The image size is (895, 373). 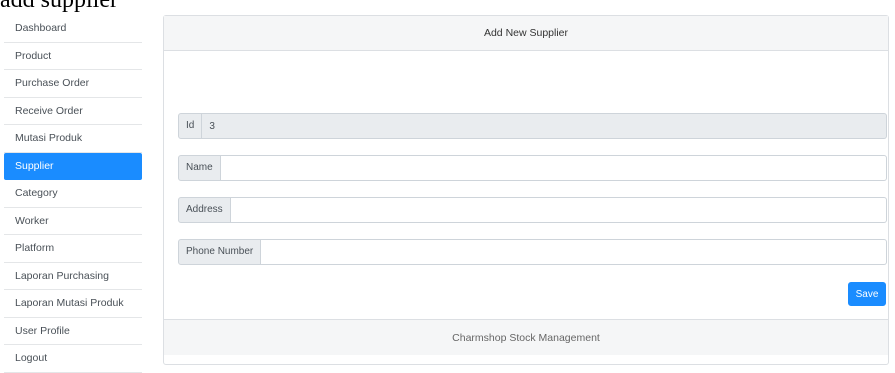 I want to click on sidebar-item-receive-order: Receive Order, so click(x=73, y=111).